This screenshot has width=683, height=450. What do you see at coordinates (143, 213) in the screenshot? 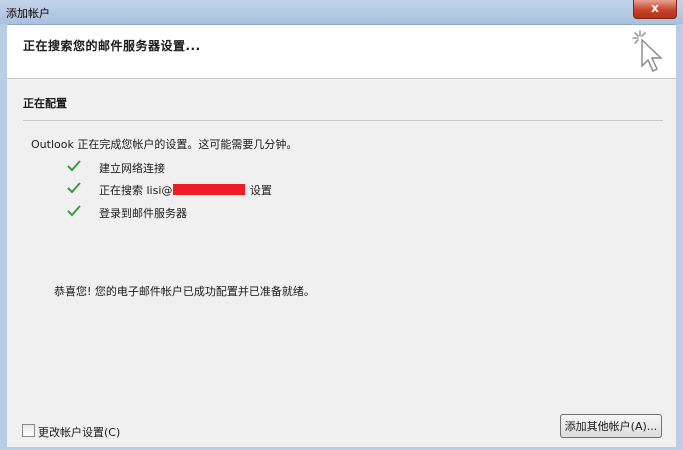
I see `step-label: 登录到邮件服务器` at bounding box center [143, 213].